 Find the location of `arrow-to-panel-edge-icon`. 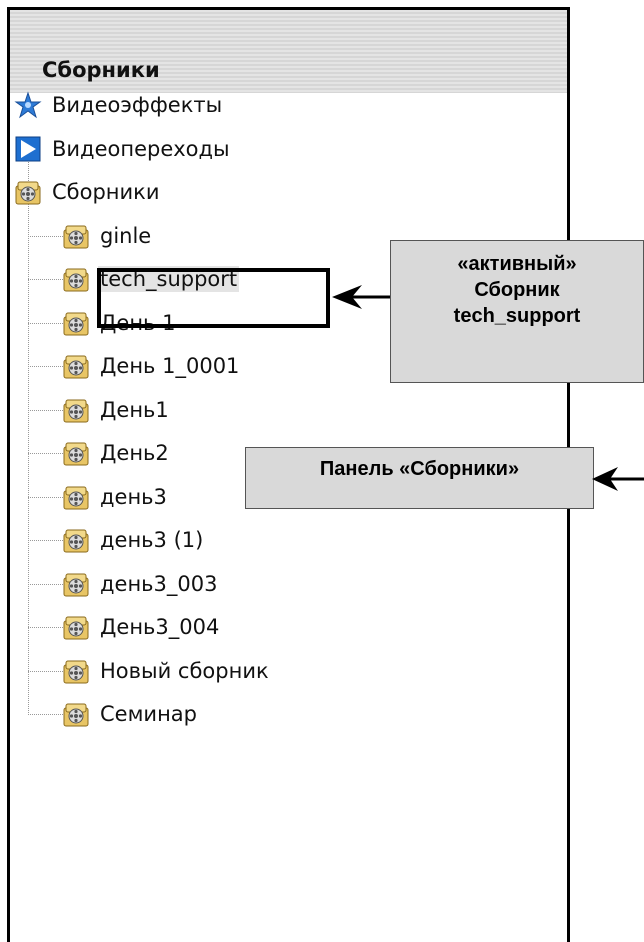

arrow-to-panel-edge-icon is located at coordinates (618, 479).